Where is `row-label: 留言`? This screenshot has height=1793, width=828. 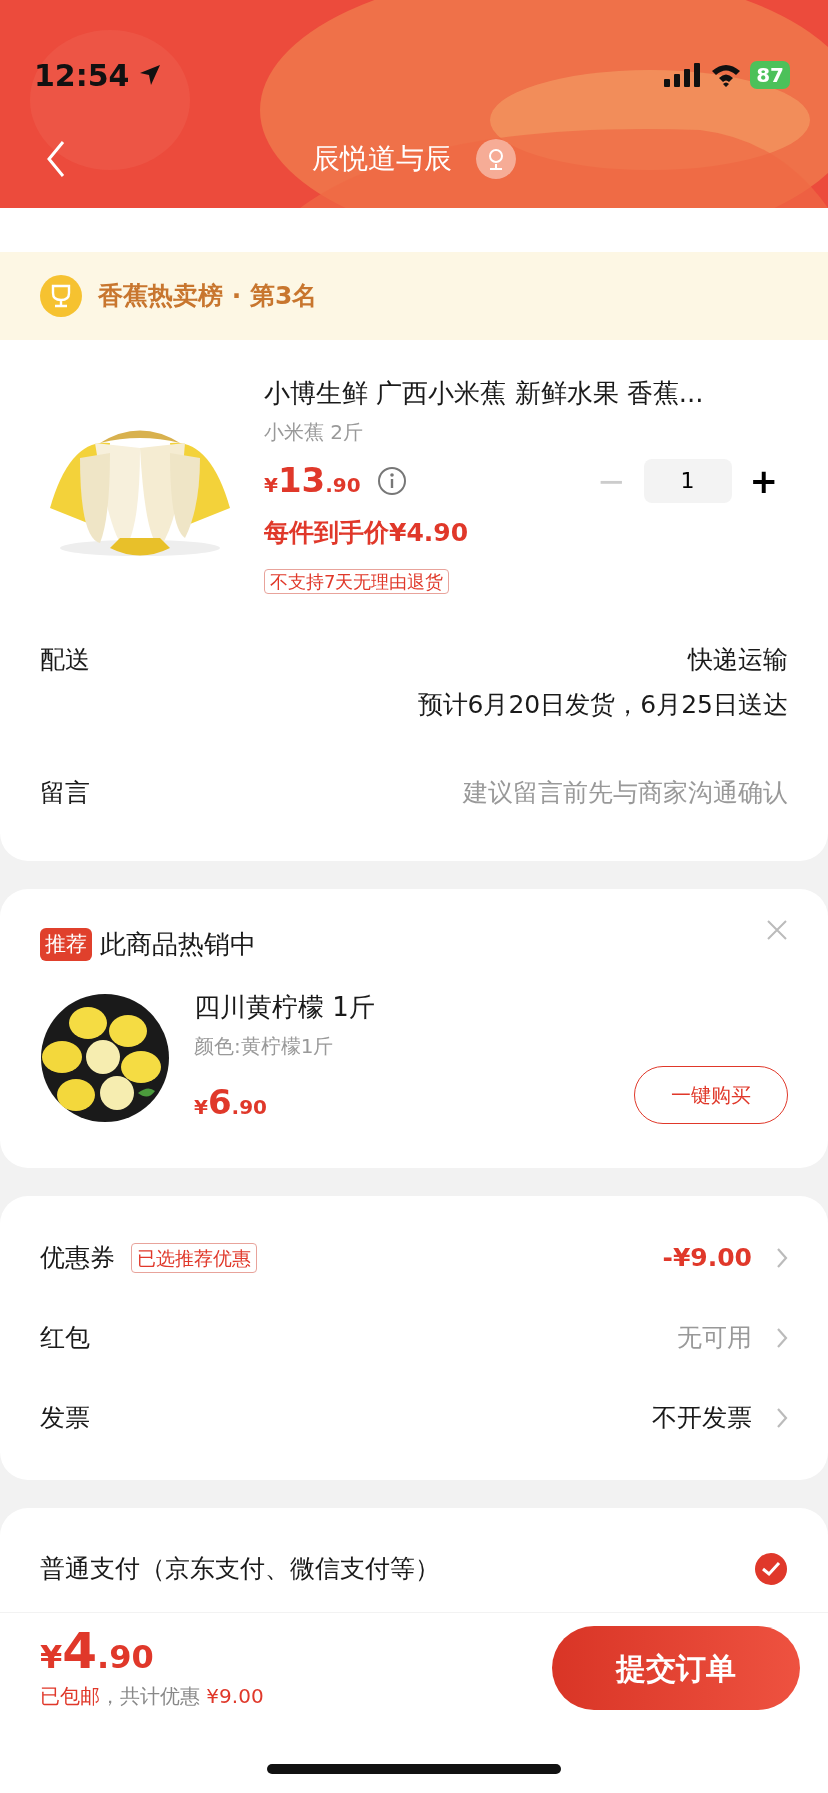
row-label: 留言 is located at coordinates (65, 792).